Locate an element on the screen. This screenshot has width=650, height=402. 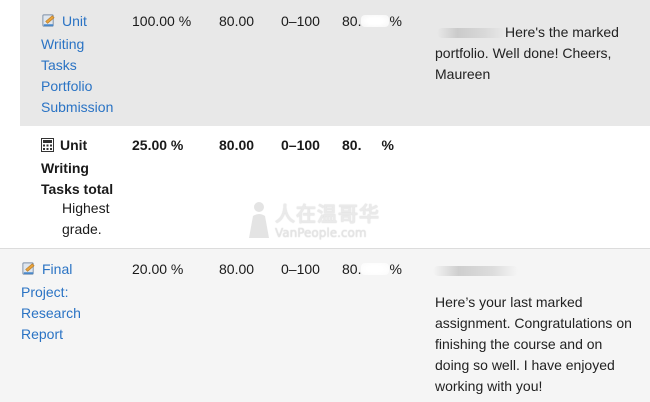
grade-item-link: Final Project: Research Report is located at coordinates (51, 301).